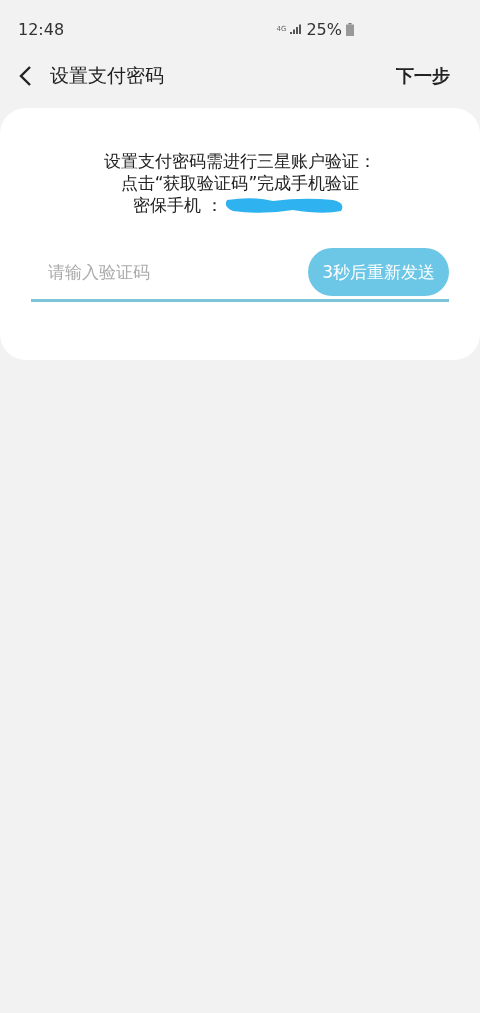  Describe the element at coordinates (324, 29) in the screenshot. I see `battery-percent: 25%` at that location.